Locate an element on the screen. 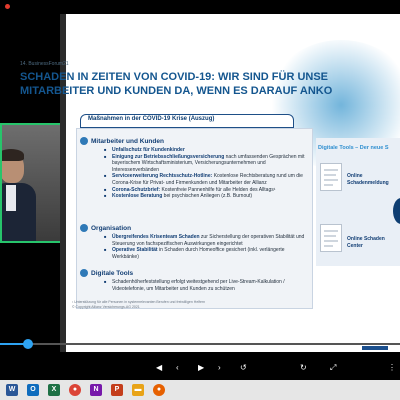 The height and width of the screenshot is (400, 400). bullet-highlight: Serviceerweiterung Rechtsschutz-Hotline: is located at coordinates (162, 176).